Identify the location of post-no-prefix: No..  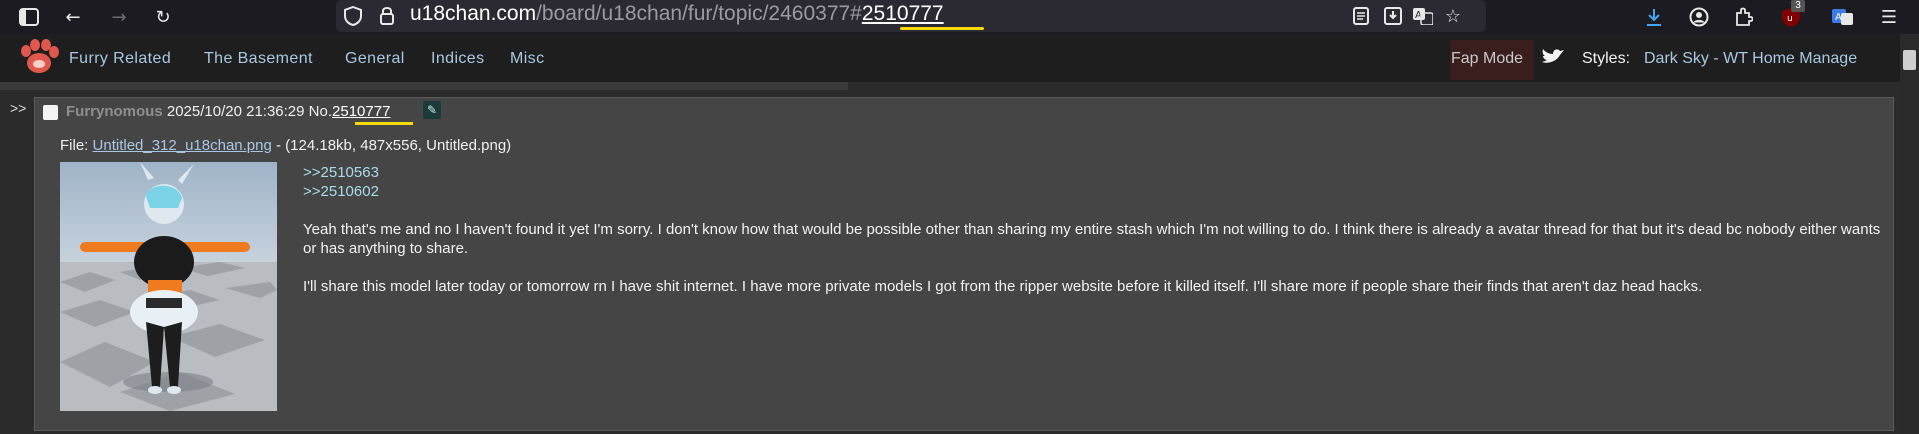
(320, 111).